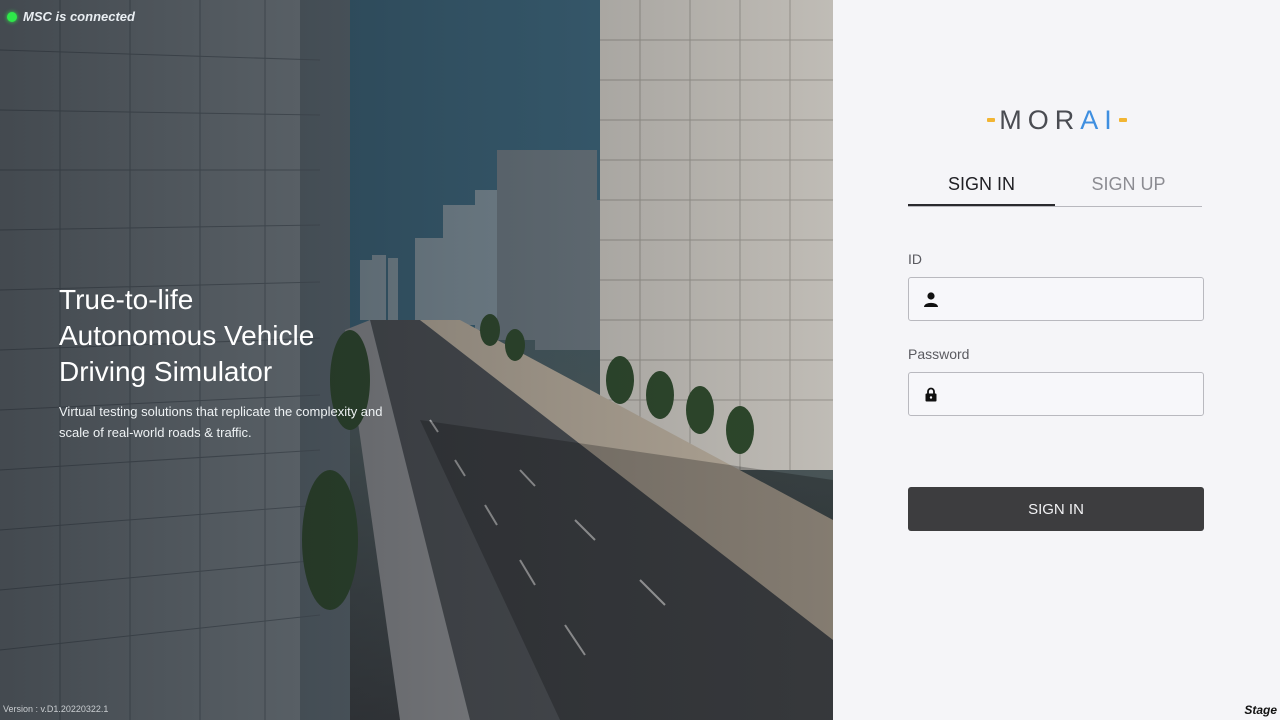 This screenshot has width=1280, height=720. I want to click on logo-bar-left, so click(991, 120).